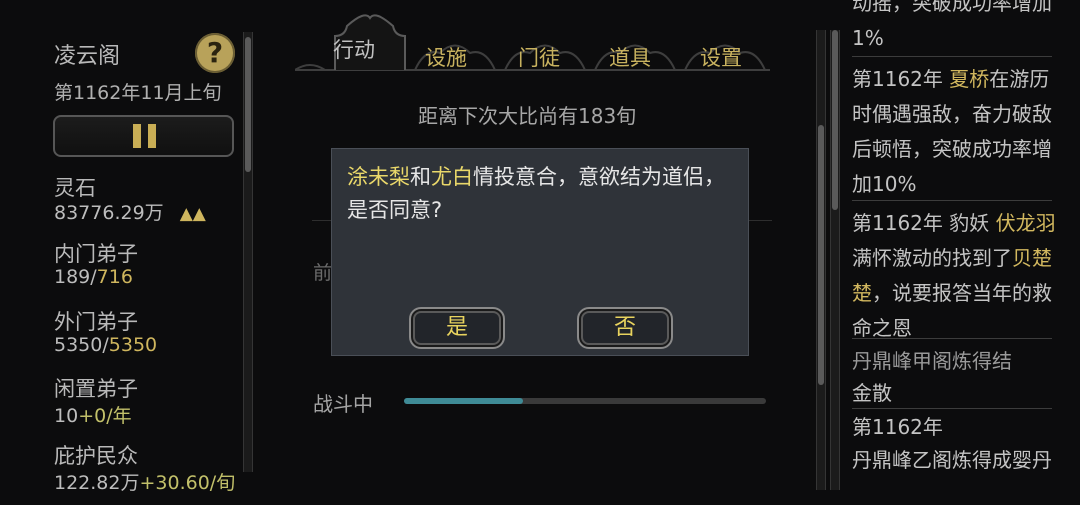 Image resolution: width=1080 pixels, height=505 pixels. What do you see at coordinates (192, 214) in the screenshot?
I see `increase-arrows-icon: ▲▲` at bounding box center [192, 214].